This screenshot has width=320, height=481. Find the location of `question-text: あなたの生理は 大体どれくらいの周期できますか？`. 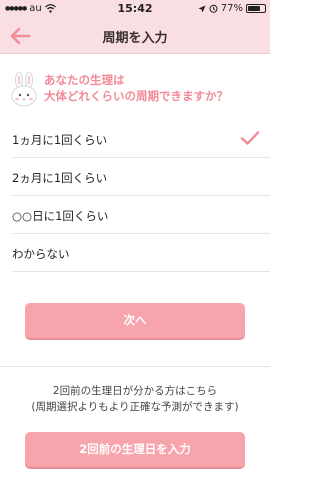

question-text: あなたの生理は 大体どれくらいの周期できますか？ is located at coordinates (136, 88).